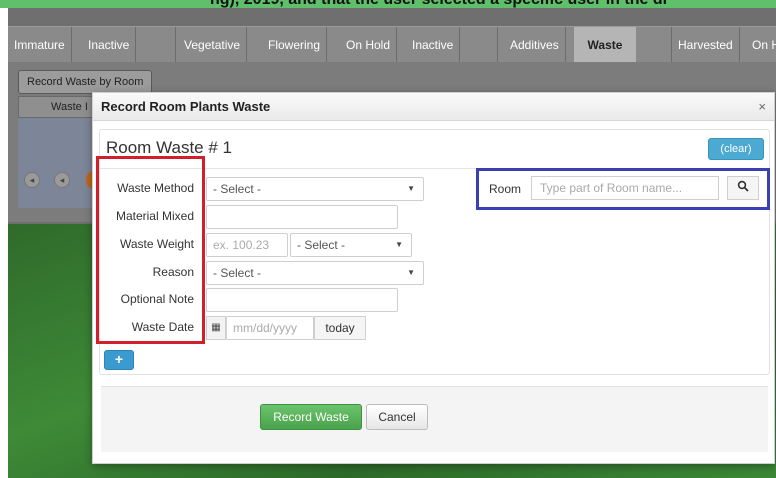 The height and width of the screenshot is (478, 776). Describe the element at coordinates (605, 45) in the screenshot. I see `tab-waste: Waste` at that location.